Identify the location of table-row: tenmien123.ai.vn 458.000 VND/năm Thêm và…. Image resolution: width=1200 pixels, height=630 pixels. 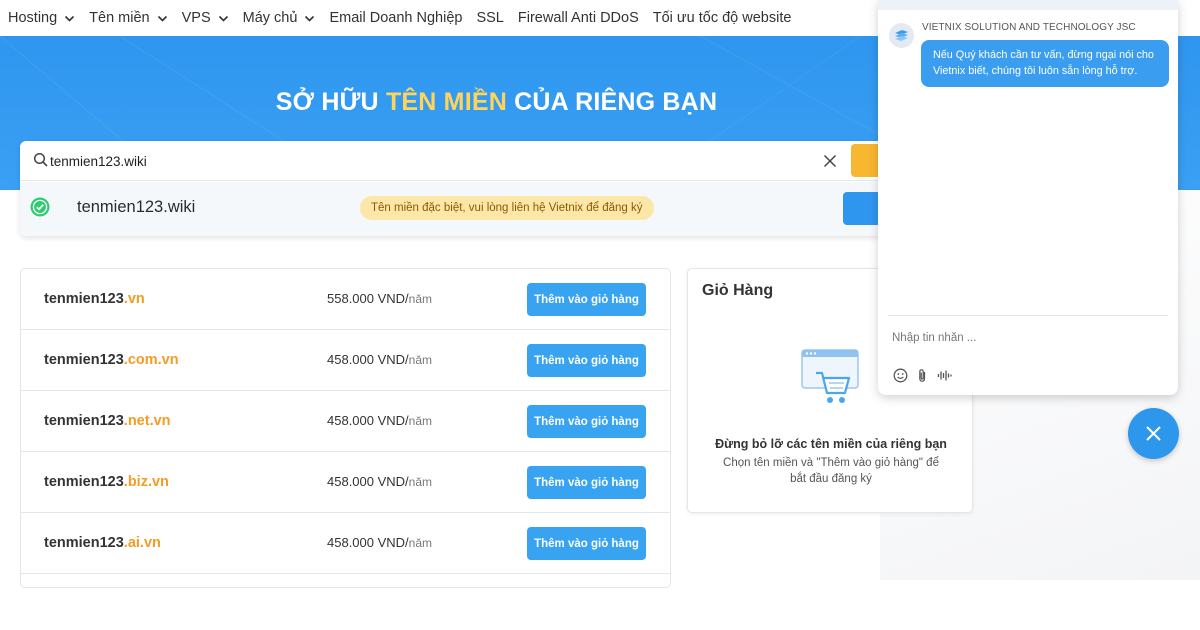
(345, 543).